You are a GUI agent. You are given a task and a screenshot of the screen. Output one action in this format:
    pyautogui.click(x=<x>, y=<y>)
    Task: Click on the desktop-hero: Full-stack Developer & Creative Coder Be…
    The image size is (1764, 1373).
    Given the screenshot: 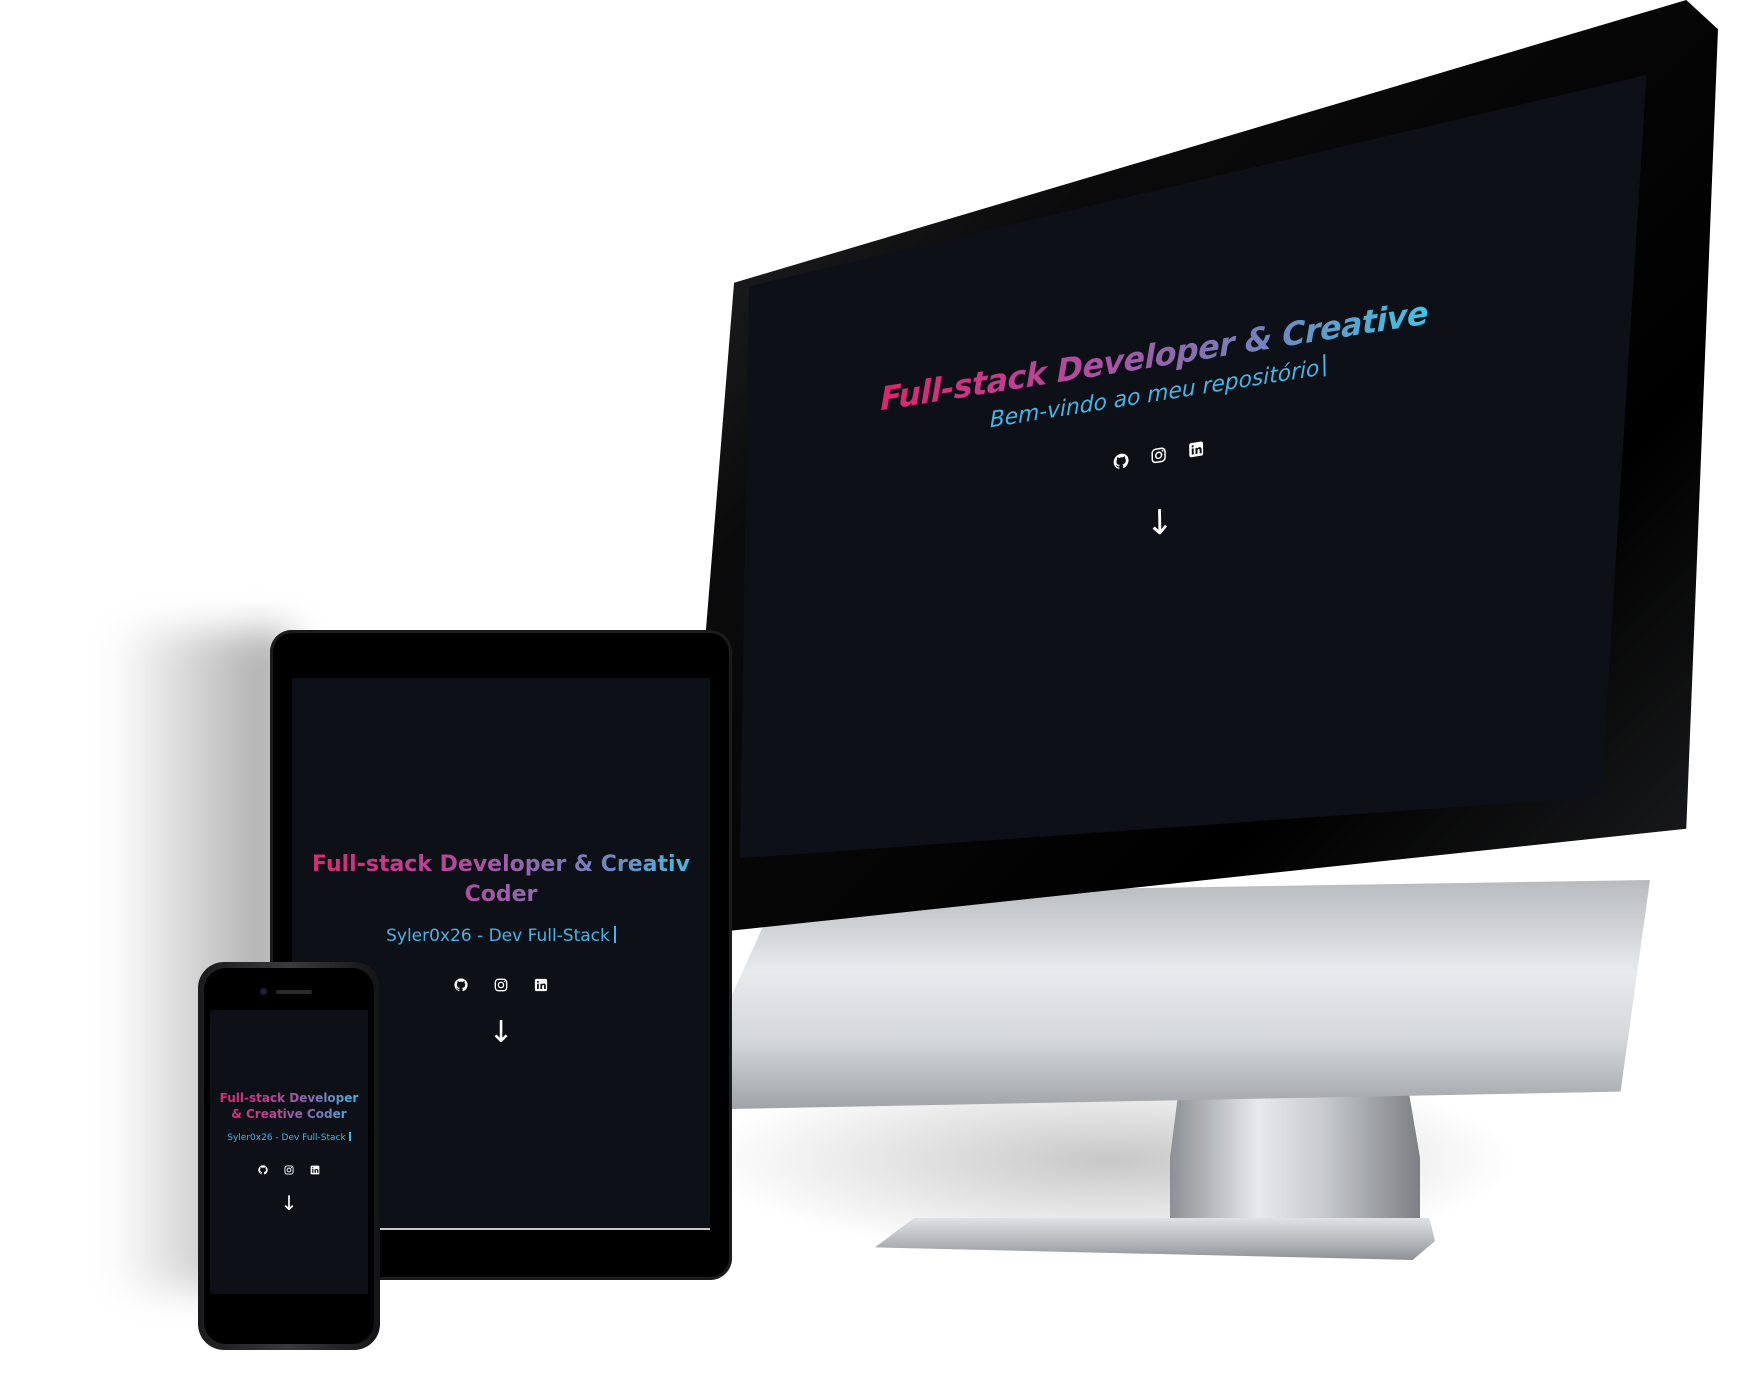 What is the action you would take?
    pyautogui.click(x=1210, y=429)
    